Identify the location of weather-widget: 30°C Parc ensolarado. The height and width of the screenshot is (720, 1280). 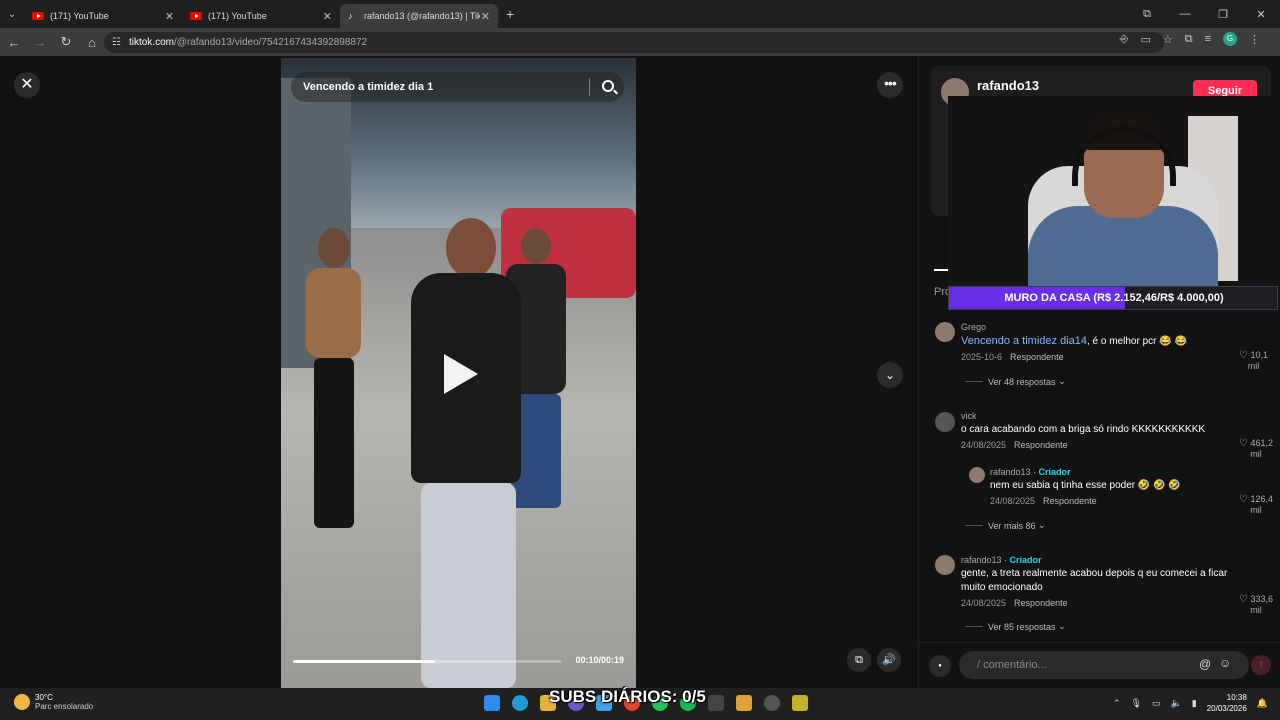
(53, 702).